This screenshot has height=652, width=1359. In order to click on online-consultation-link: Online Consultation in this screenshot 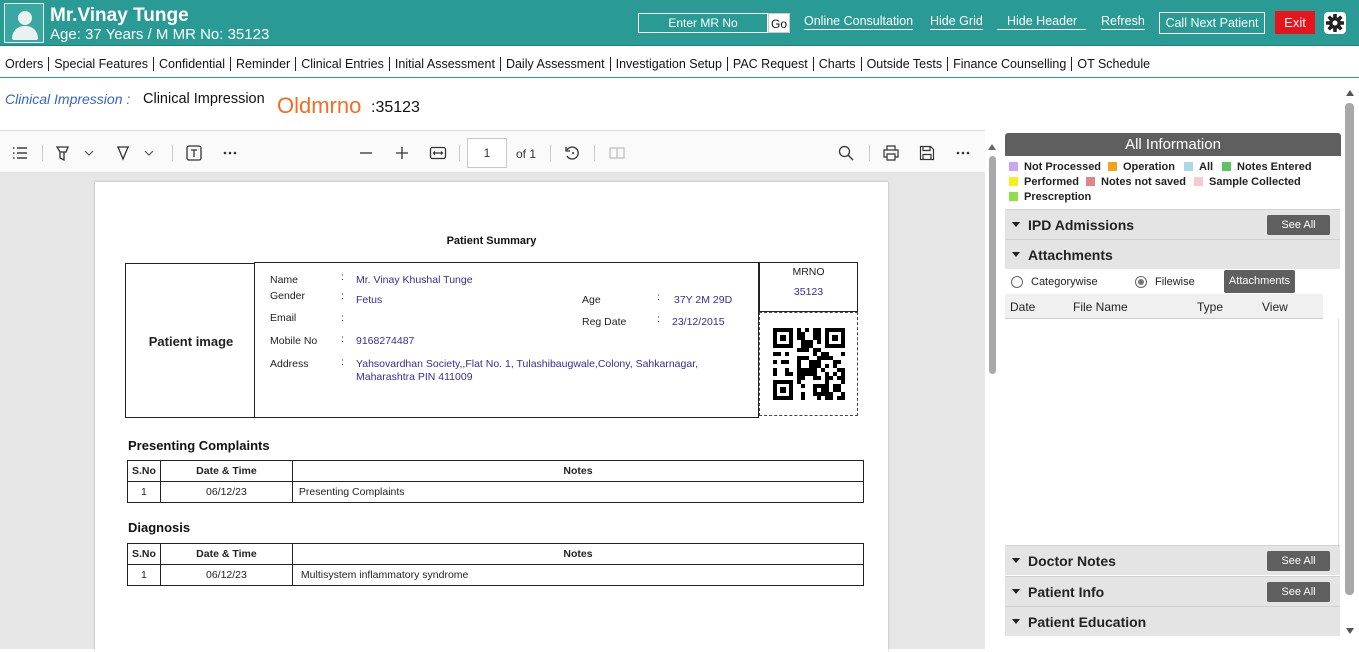, I will do `click(859, 22)`.